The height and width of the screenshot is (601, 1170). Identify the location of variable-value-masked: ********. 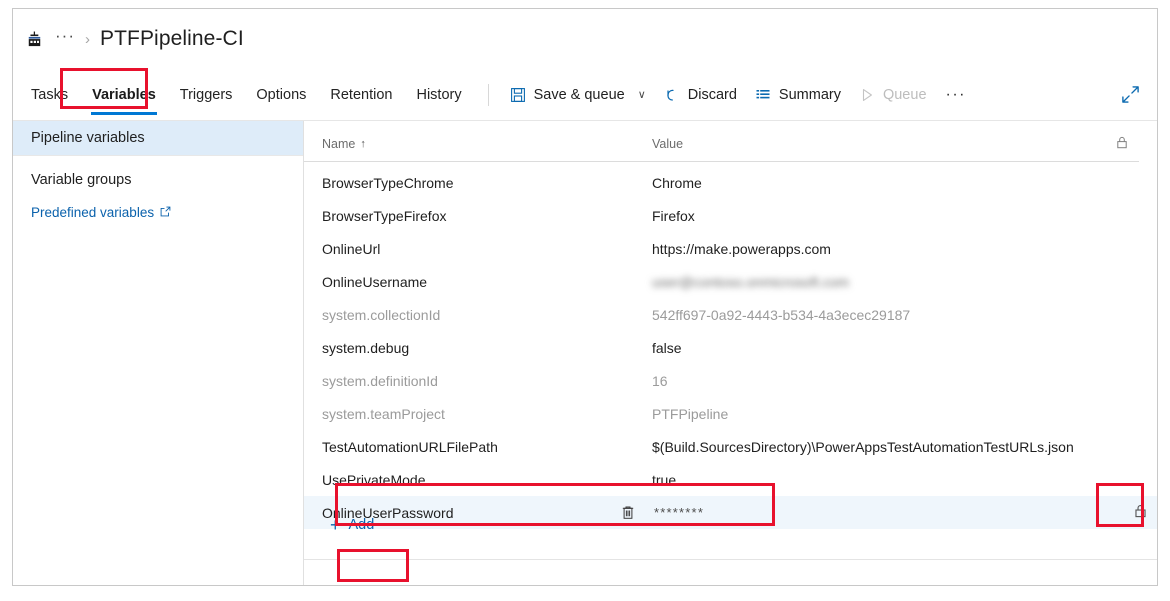
(887, 512).